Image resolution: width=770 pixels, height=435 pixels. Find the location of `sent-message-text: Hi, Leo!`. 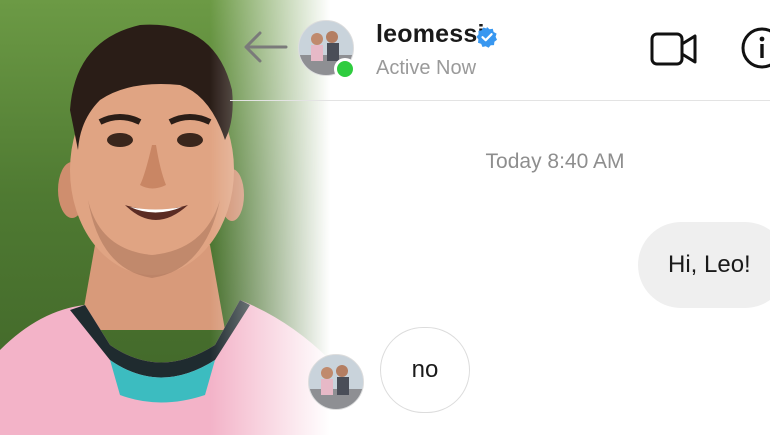

sent-message-text: Hi, Leo! is located at coordinates (709, 264).